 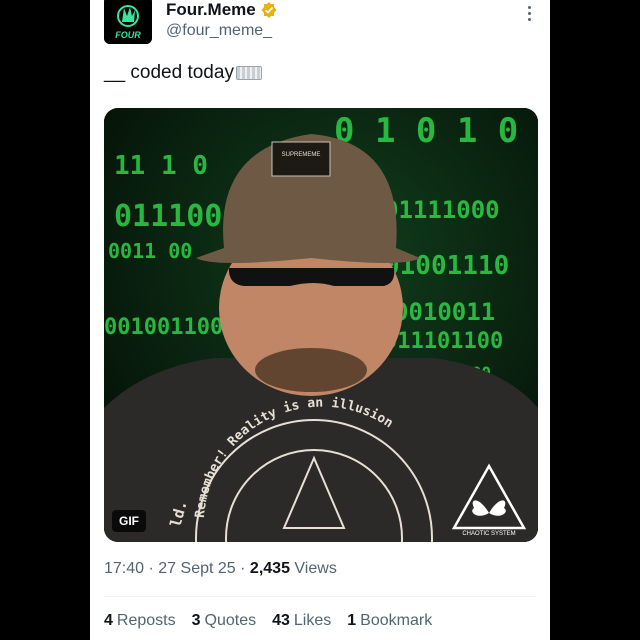 What do you see at coordinates (128, 35) in the screenshot?
I see `avatar-text: FOUR` at bounding box center [128, 35].